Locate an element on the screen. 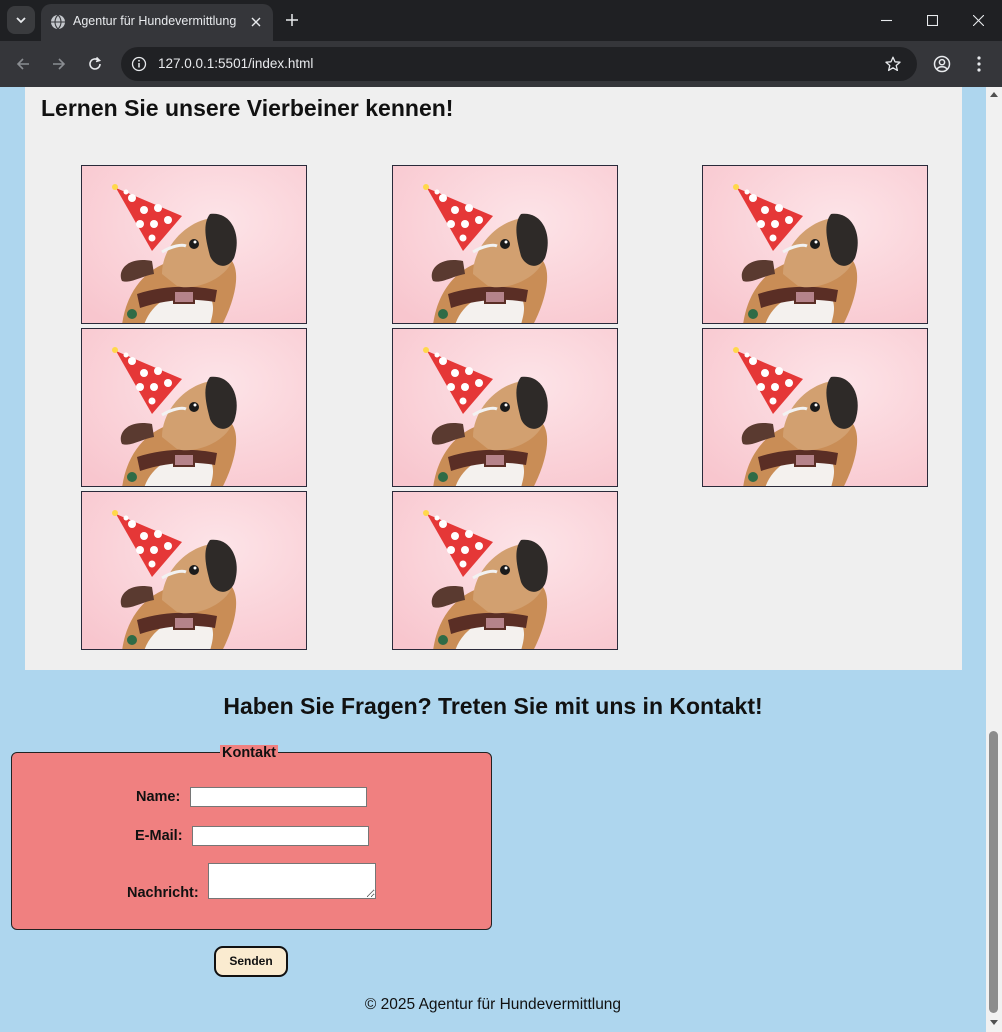 The height and width of the screenshot is (1032, 1002). reload-button is located at coordinates (95, 64).